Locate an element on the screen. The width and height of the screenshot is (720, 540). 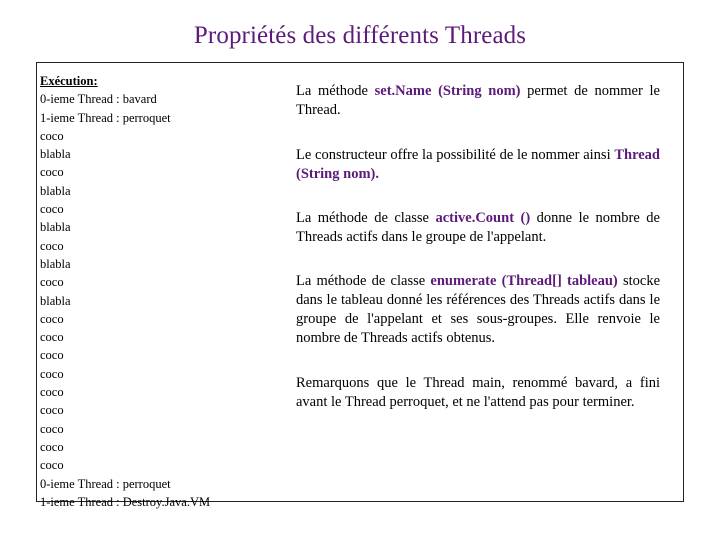
execution-heading: Exécution: is located at coordinates (69, 81).